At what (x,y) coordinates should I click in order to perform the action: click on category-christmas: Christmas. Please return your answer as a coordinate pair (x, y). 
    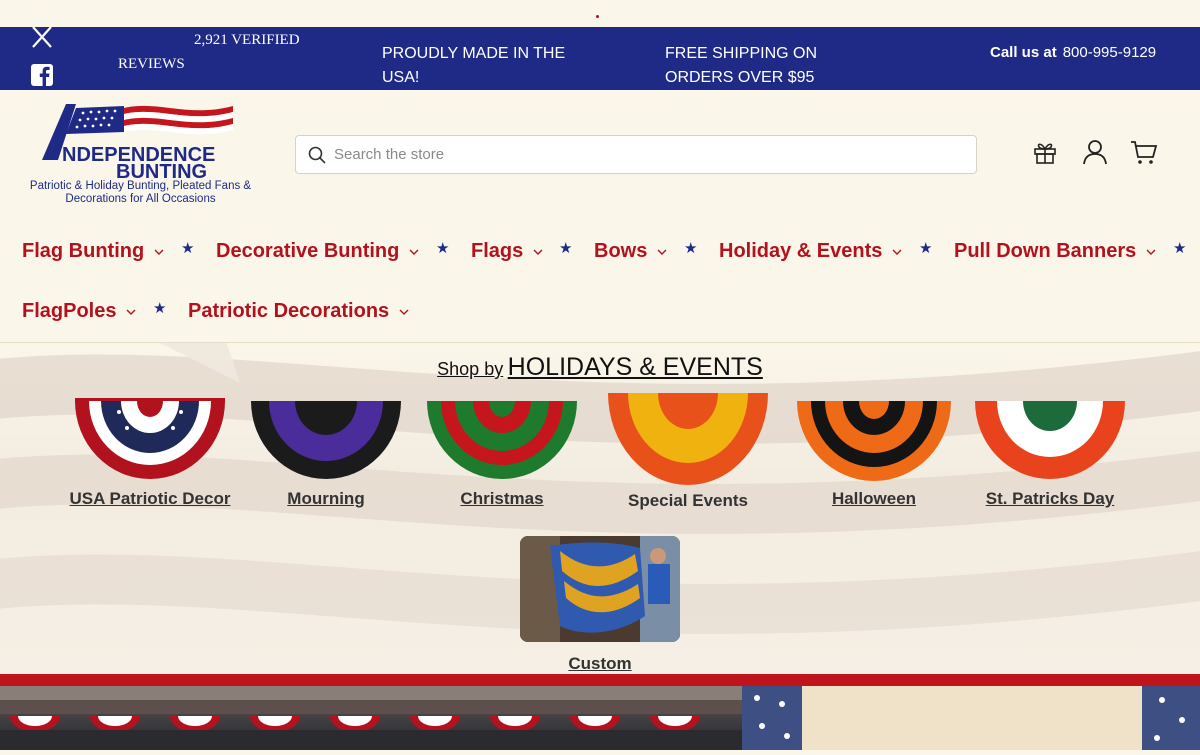
    Looking at the image, I should click on (502, 453).